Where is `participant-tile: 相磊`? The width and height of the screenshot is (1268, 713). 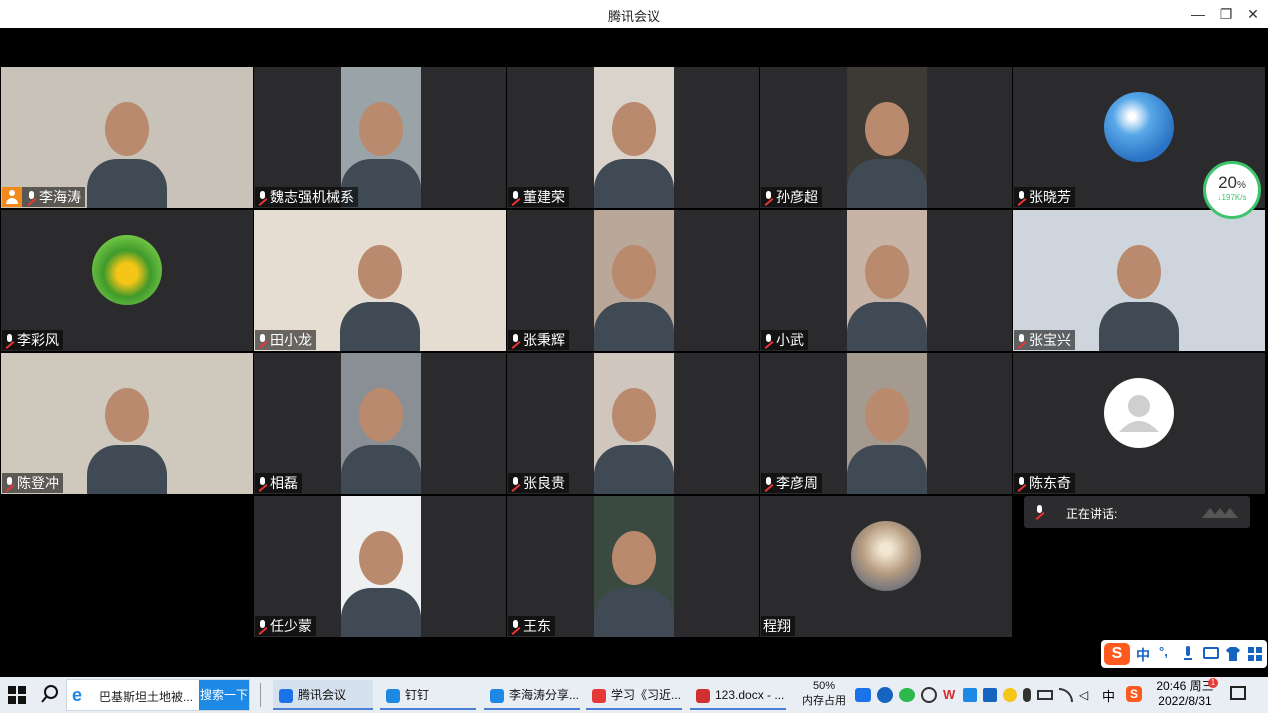
participant-tile: 相磊 is located at coordinates (380, 423).